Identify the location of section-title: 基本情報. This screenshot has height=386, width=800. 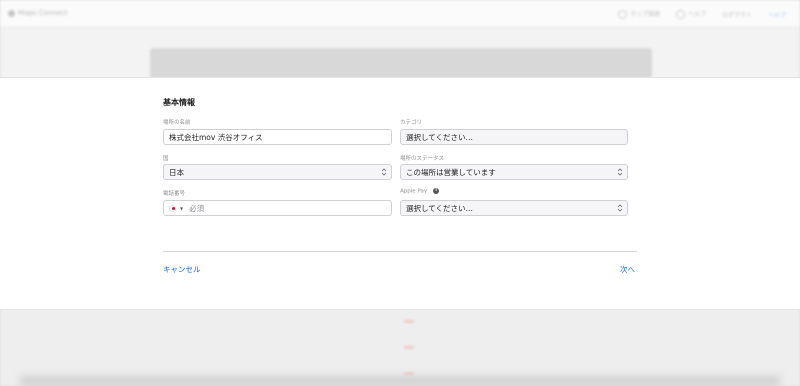
(179, 102).